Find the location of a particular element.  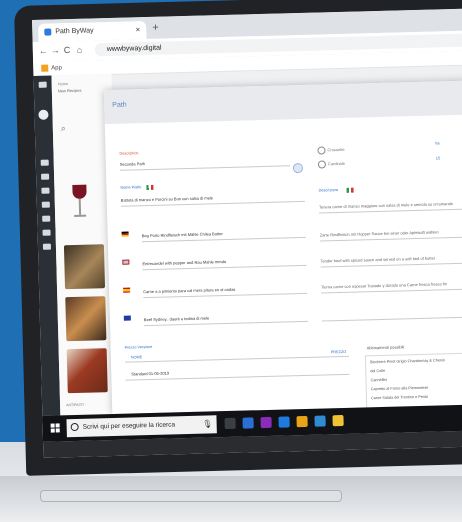

forward-icon: → is located at coordinates (55, 50).